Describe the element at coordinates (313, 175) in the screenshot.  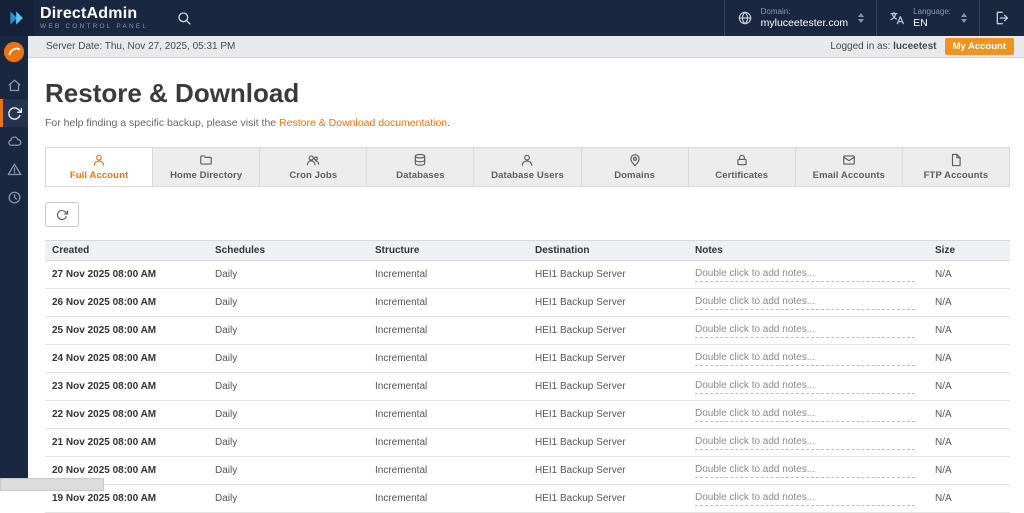
I see `tab-label: Cron Jobs` at that location.